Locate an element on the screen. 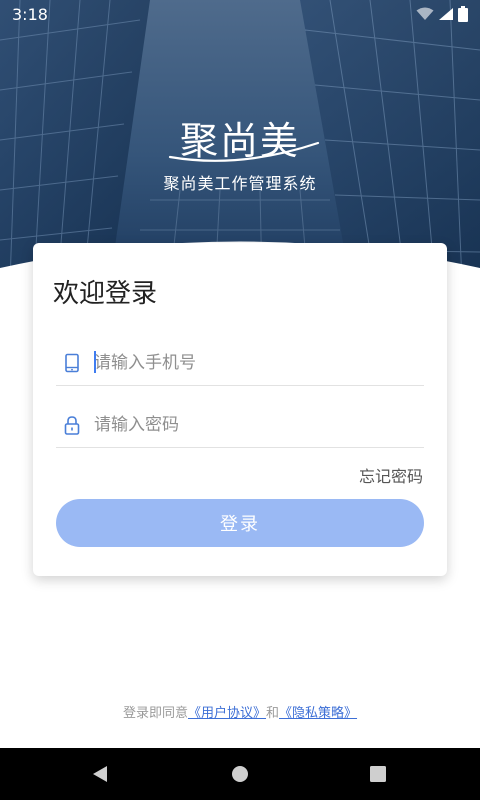  lock-icon is located at coordinates (72, 425).